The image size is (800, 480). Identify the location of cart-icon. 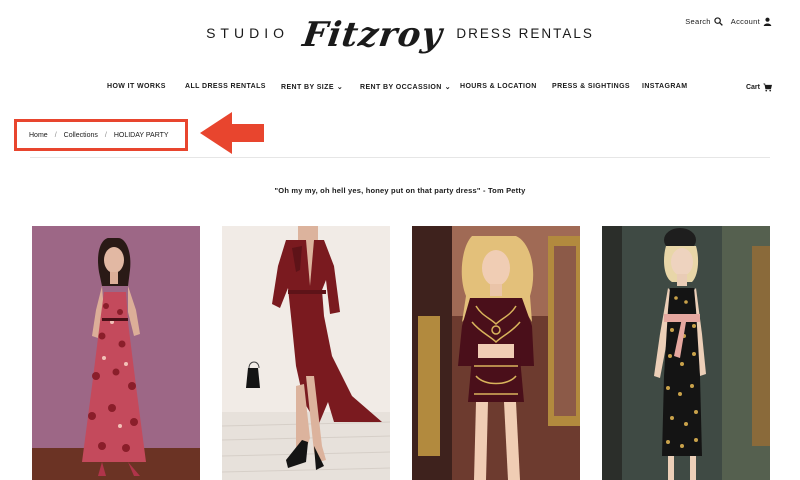
(767, 87).